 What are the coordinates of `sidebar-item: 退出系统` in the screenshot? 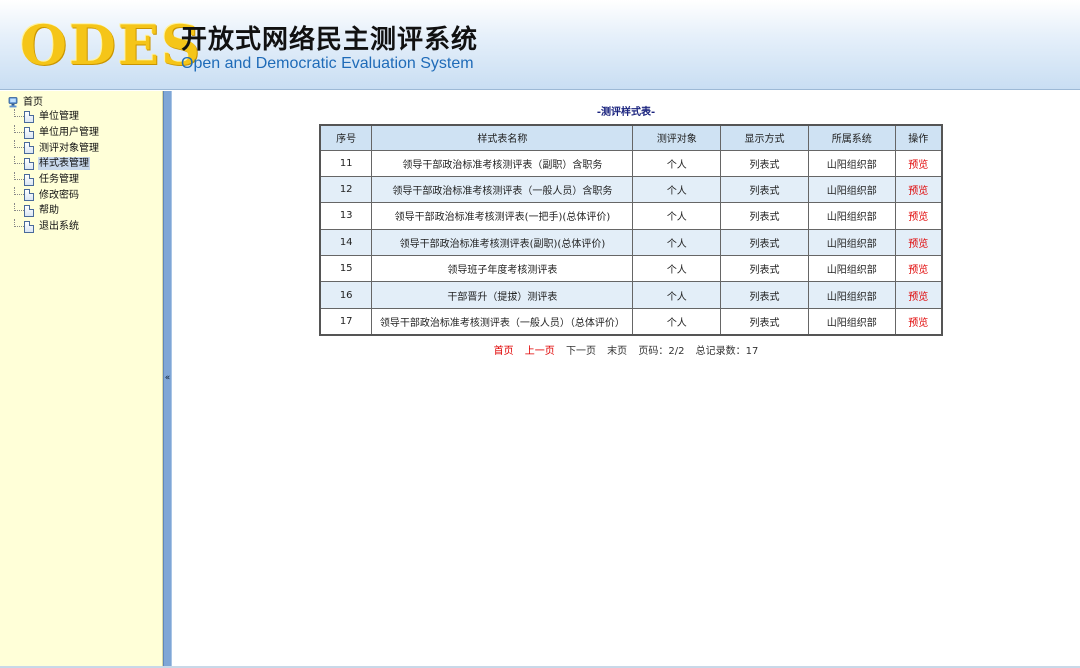 It's located at (54, 226).